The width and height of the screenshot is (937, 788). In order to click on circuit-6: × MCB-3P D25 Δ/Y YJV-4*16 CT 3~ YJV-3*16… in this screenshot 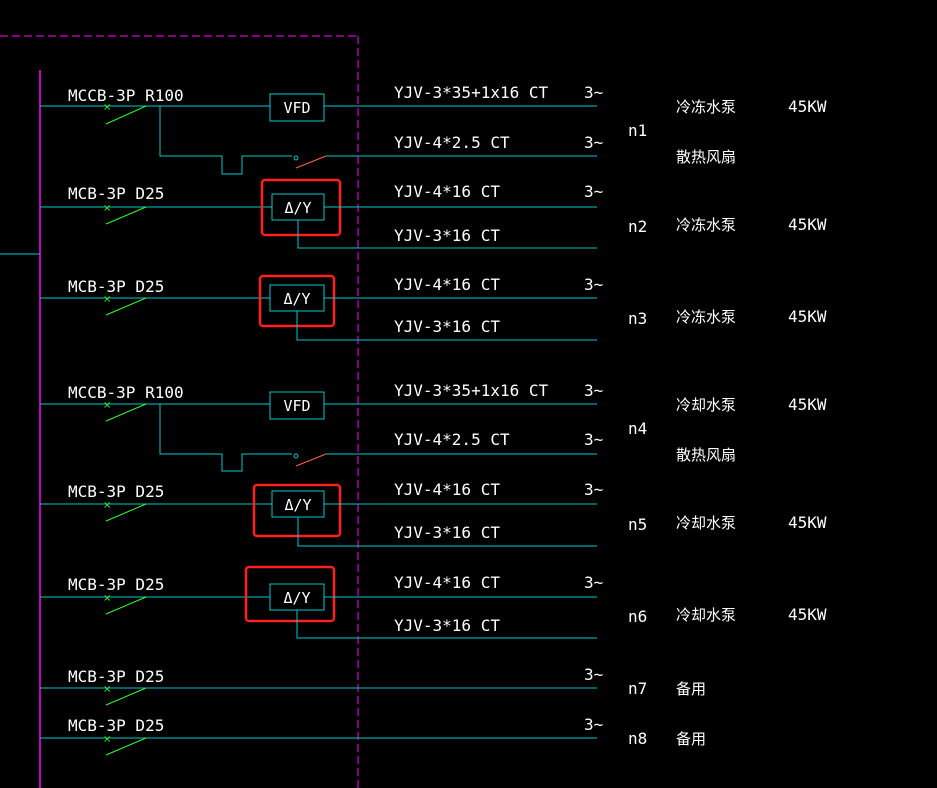, I will do `click(433, 602)`.